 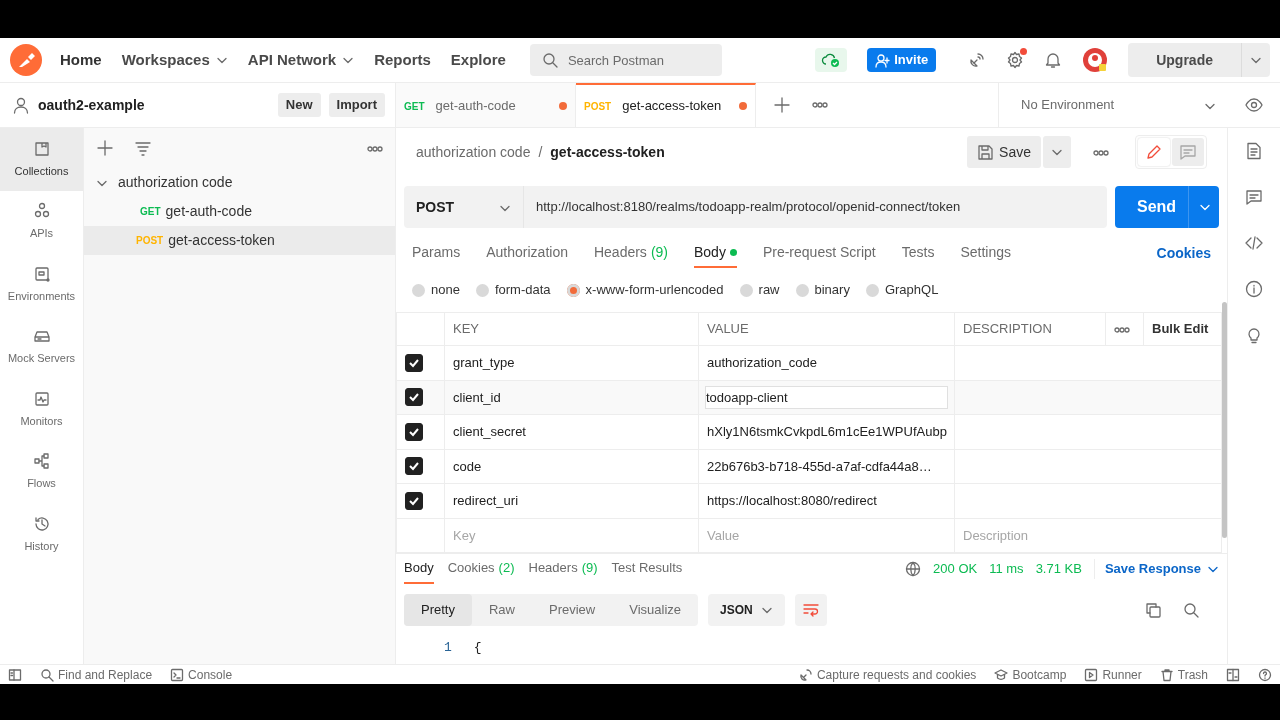 What do you see at coordinates (464, 207) in the screenshot?
I see `method-select: POST` at bounding box center [464, 207].